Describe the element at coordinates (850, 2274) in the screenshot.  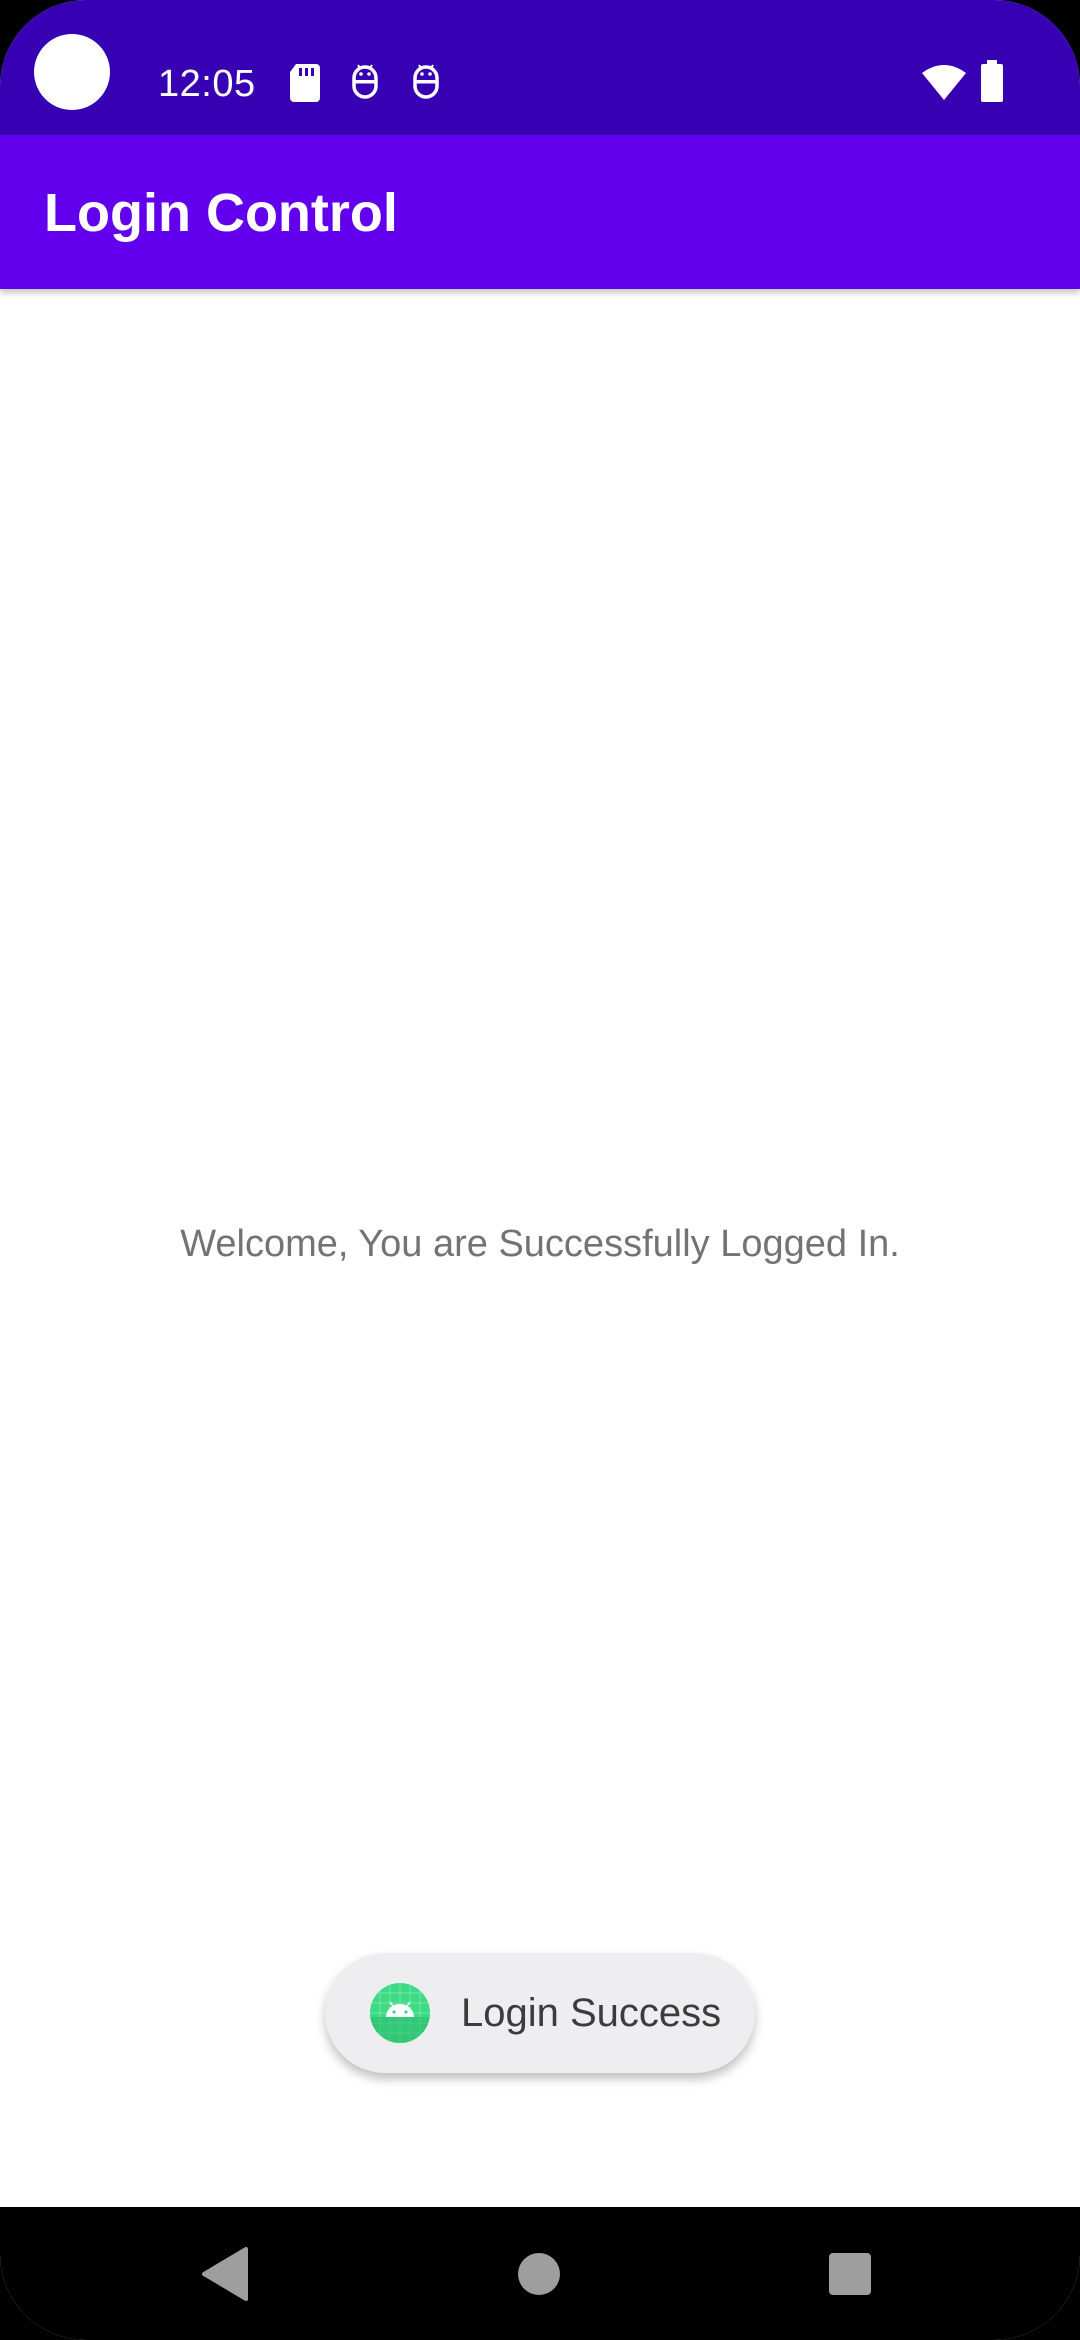
I see `recents-icon` at that location.